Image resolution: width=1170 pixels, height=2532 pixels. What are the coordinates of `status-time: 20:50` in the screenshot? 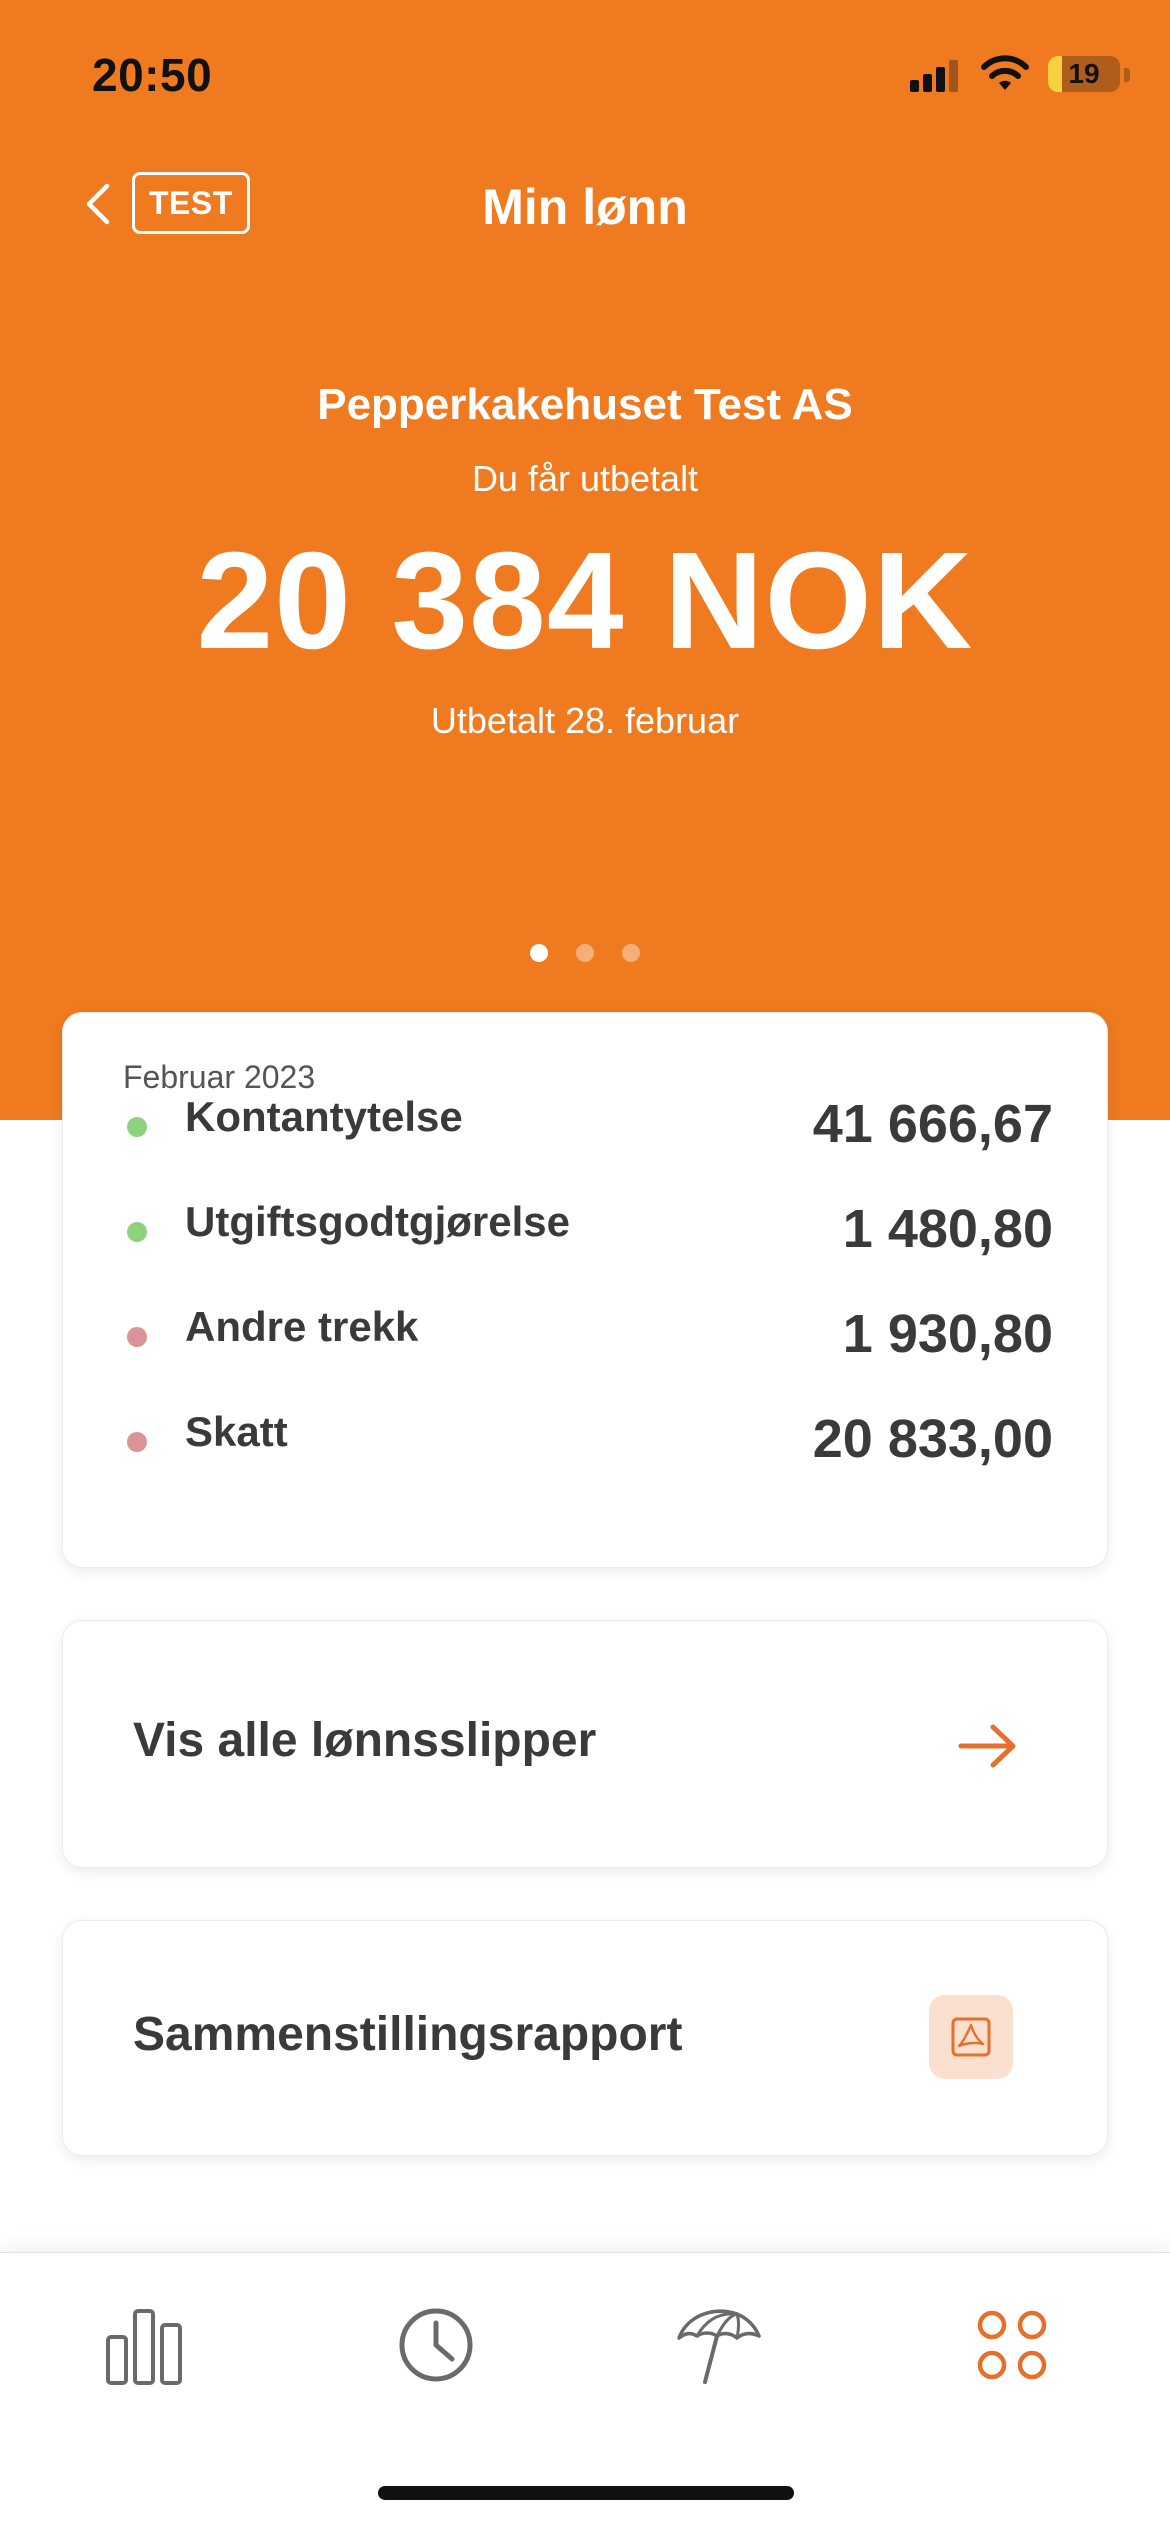 It's located at (152, 75).